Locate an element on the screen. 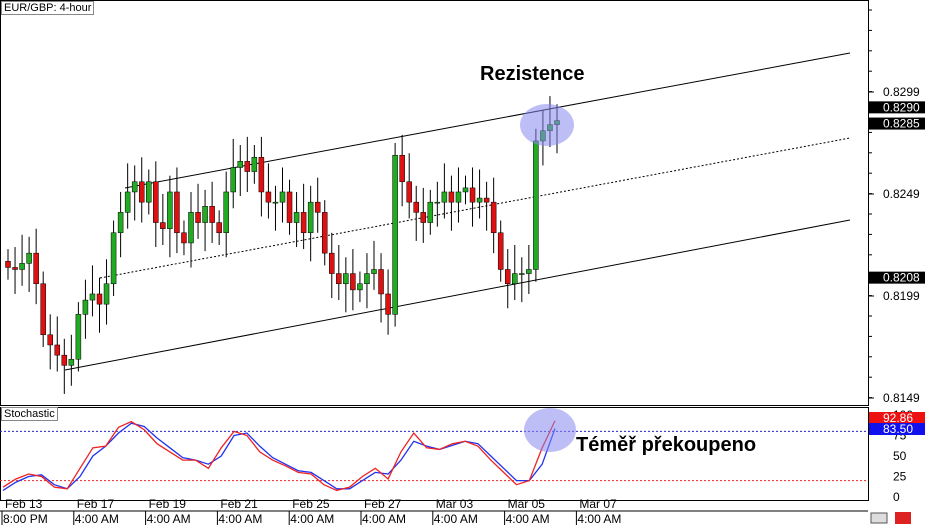  price-marker-label: 0.8208 is located at coordinates (901, 278).